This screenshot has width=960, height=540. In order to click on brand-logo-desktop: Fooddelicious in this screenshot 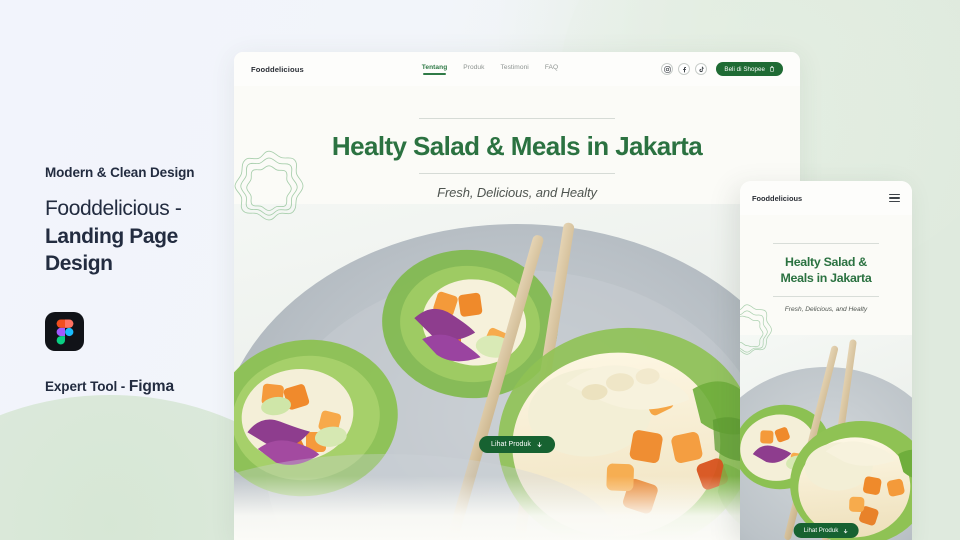, I will do `click(277, 69)`.